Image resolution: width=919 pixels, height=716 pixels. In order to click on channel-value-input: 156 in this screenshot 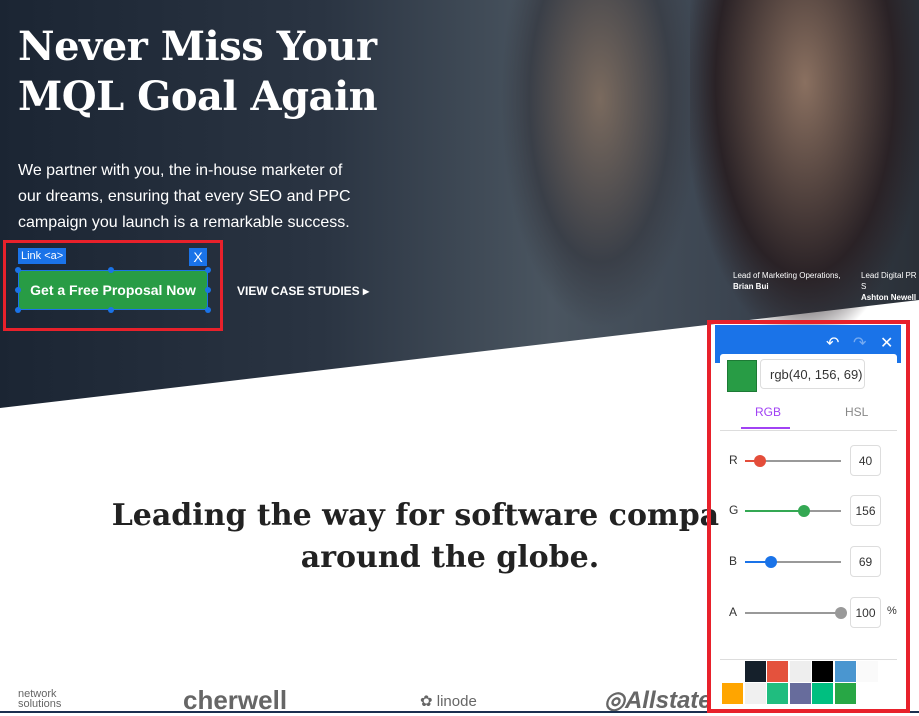, I will do `click(865, 510)`.